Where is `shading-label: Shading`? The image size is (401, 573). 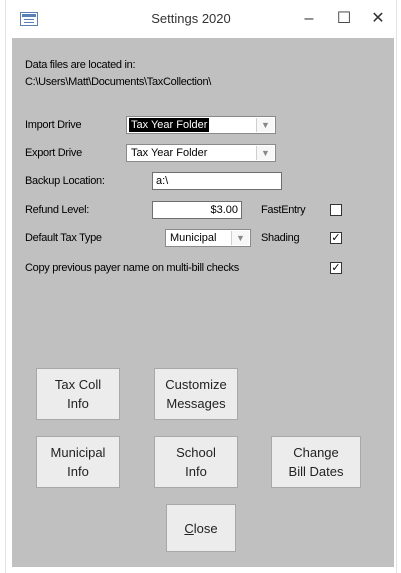 shading-label: Shading is located at coordinates (280, 238).